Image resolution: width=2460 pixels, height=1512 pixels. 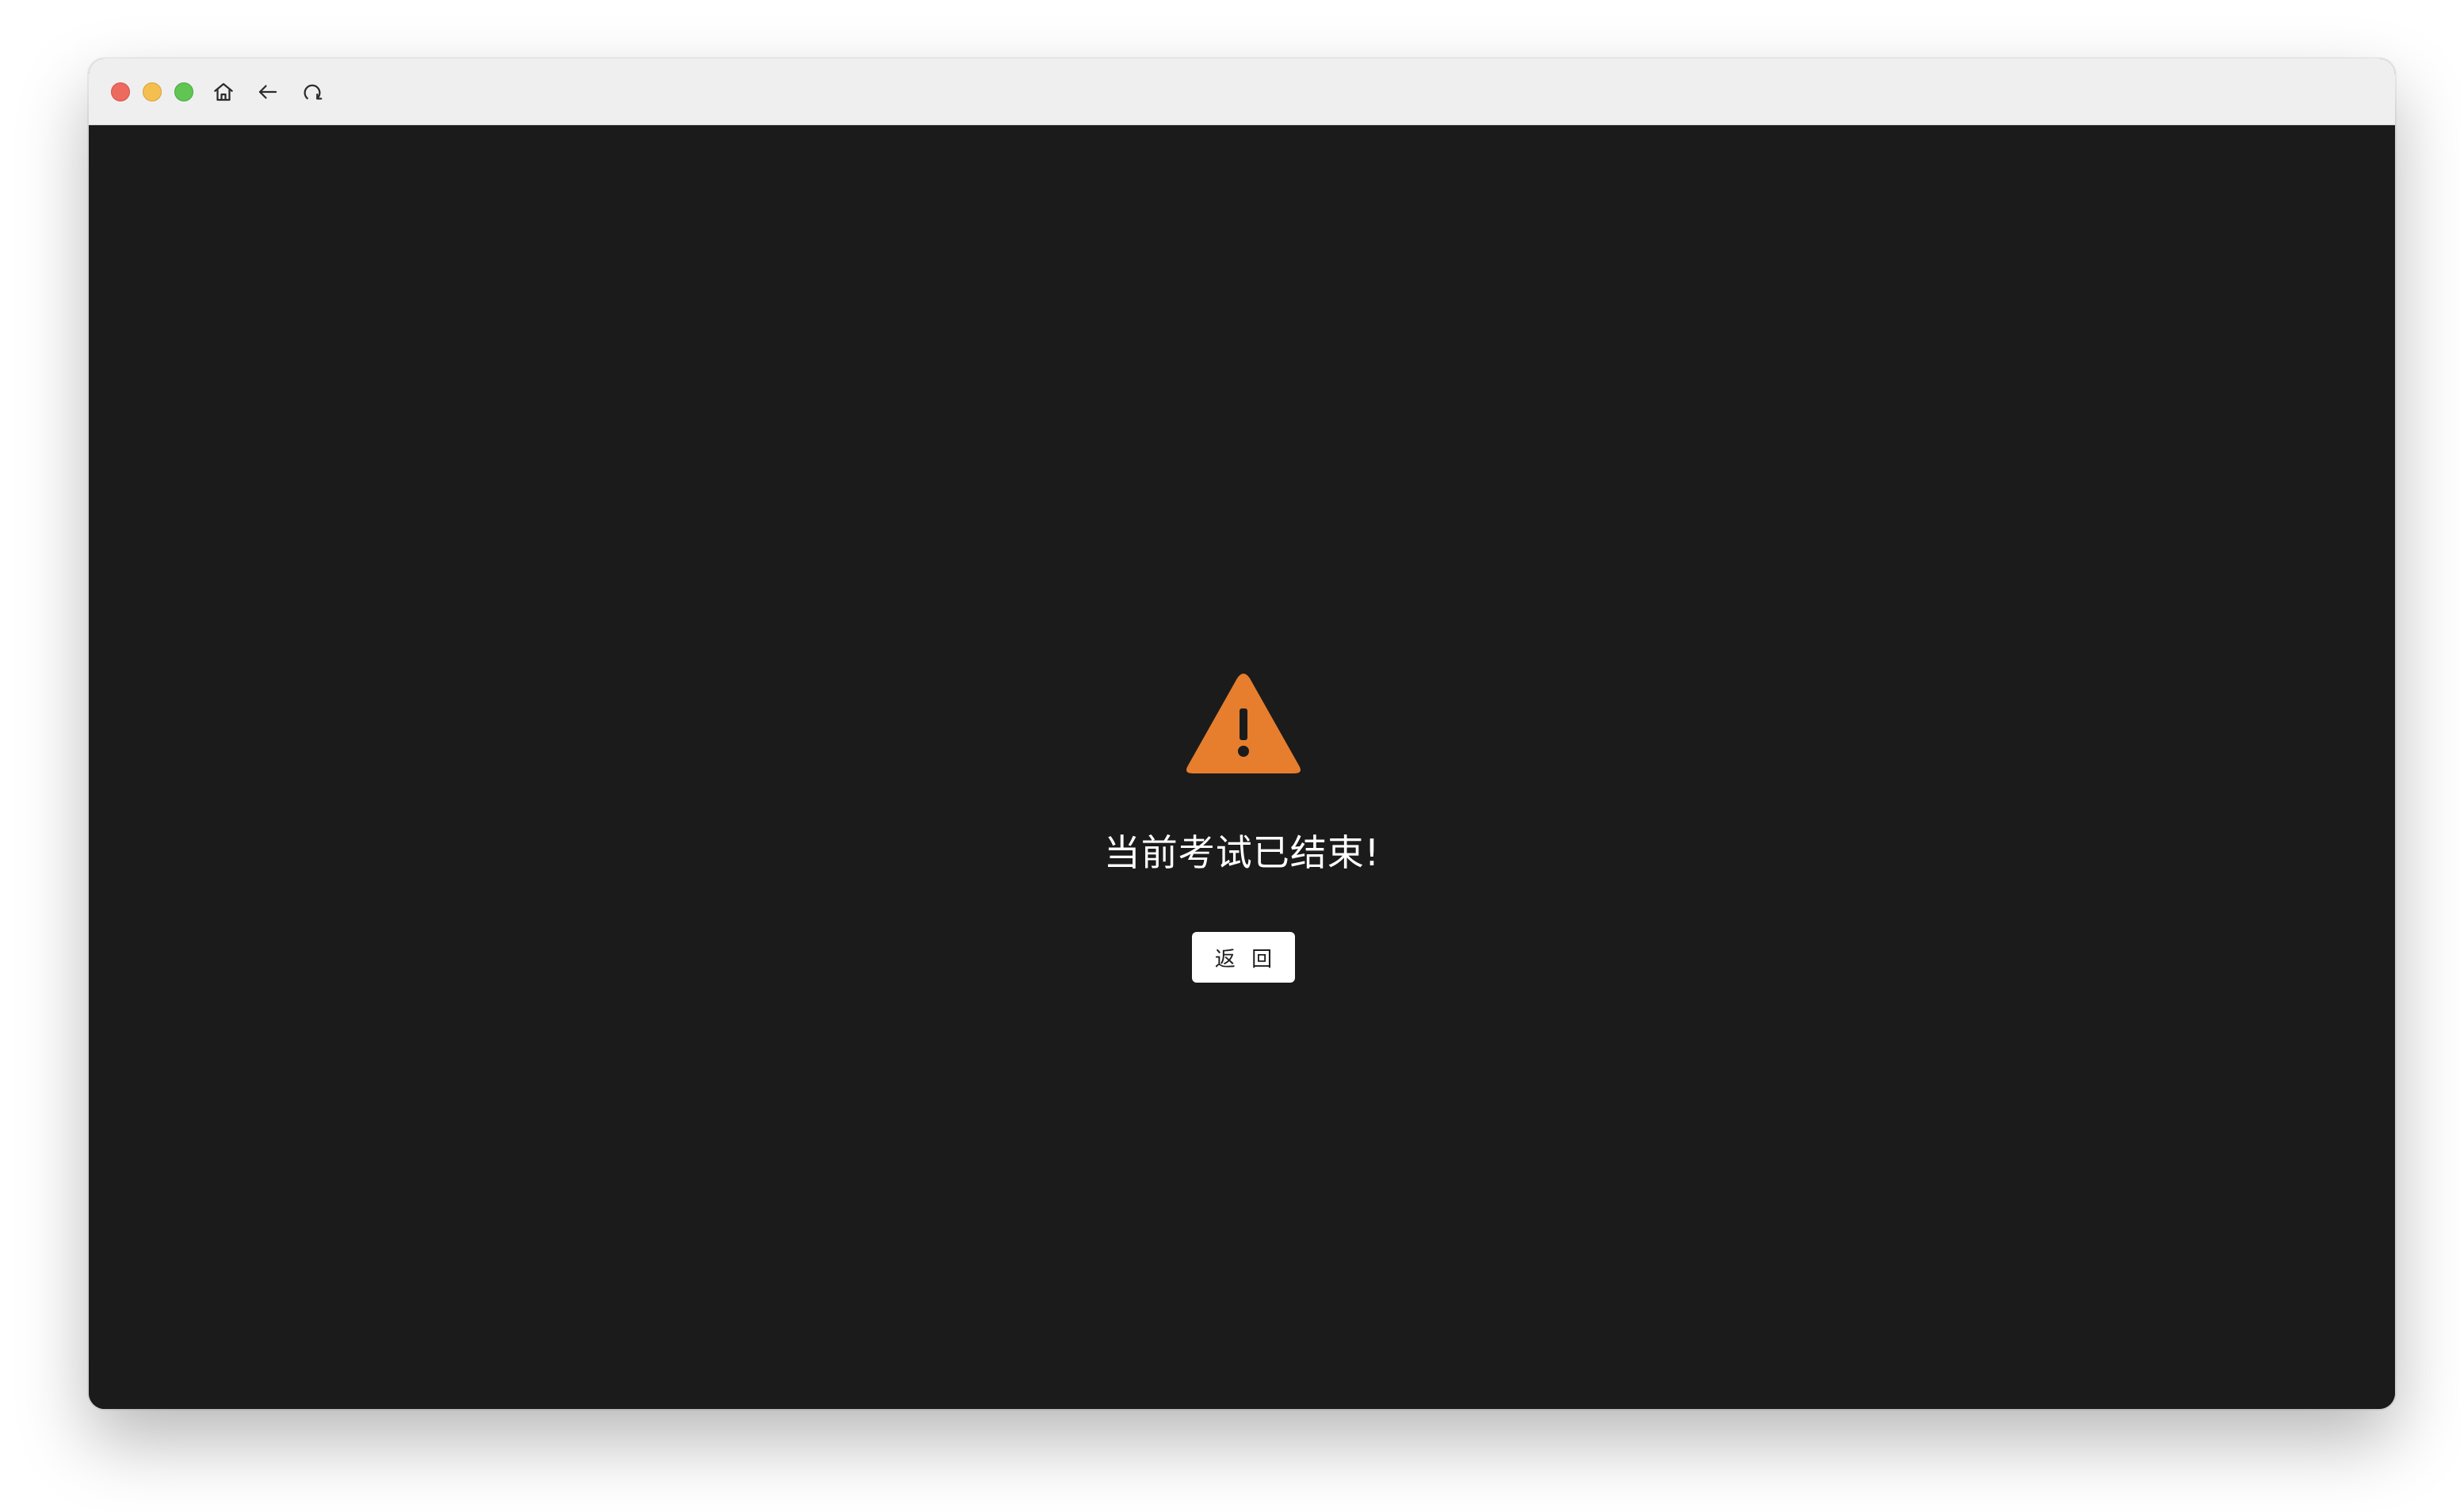 I want to click on exam-ended-message: 当前考试已结束!, so click(x=1242, y=852).